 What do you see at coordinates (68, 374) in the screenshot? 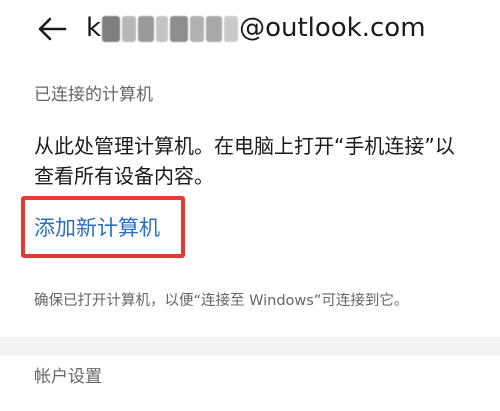
I see `account-settings-header: 帐户设置` at bounding box center [68, 374].